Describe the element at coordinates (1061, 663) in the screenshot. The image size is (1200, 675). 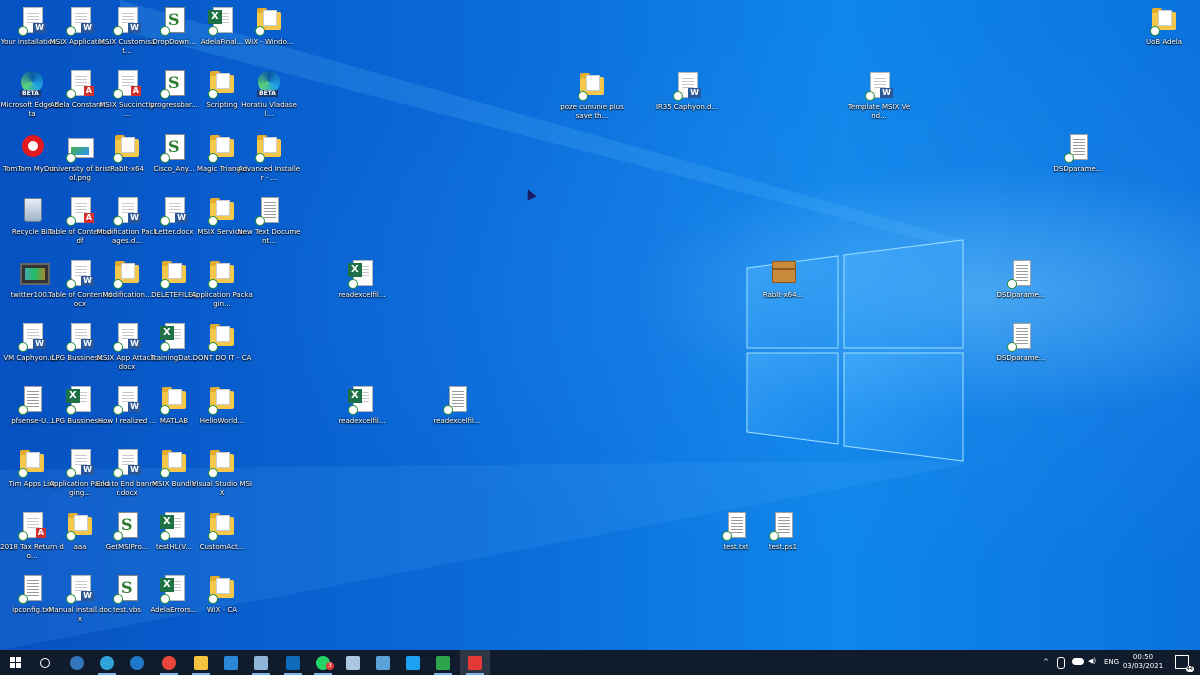
I see `microphone-icon` at that location.